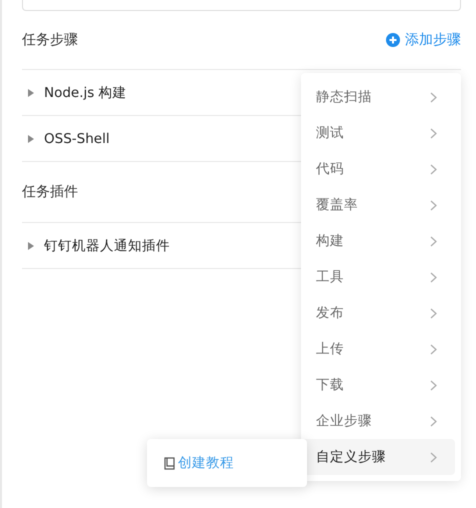 This screenshot has width=476, height=508. I want to click on book-icon, so click(169, 463).